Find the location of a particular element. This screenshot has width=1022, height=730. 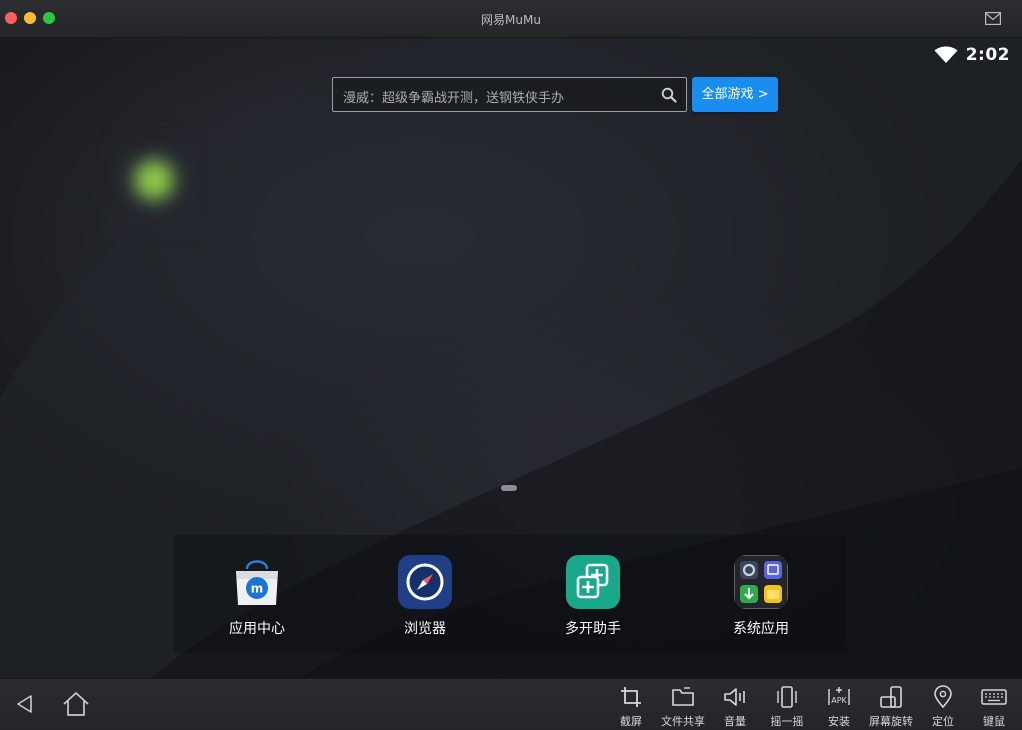

app-dock: m 应用中心 浏览器 多开助手 系统应用 is located at coordinates (510, 594).